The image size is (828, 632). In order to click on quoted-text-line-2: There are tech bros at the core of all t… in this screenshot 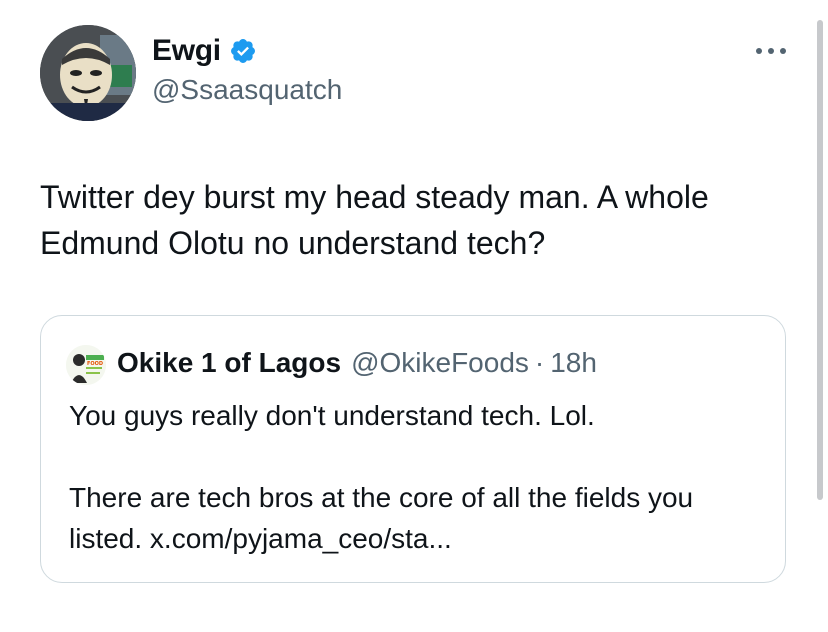, I will do `click(381, 518)`.